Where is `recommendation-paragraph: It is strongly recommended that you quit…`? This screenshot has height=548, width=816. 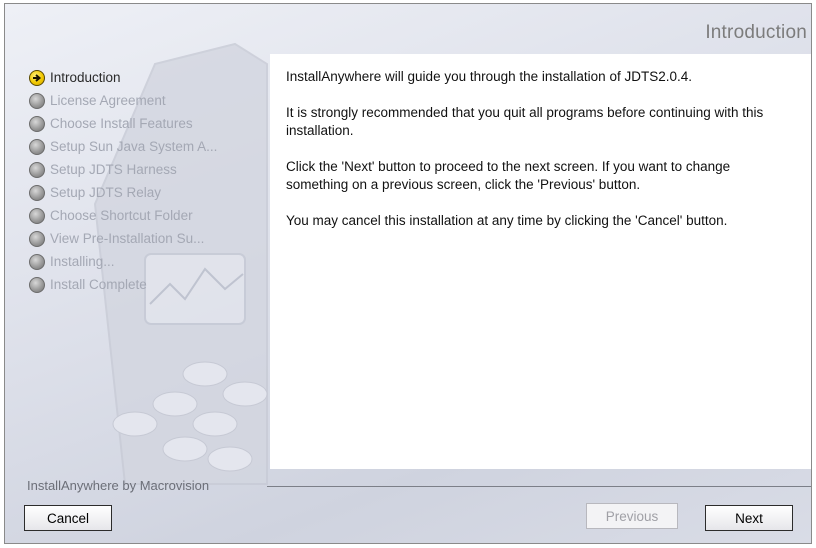
recommendation-paragraph: It is strongly recommended that you quit… is located at coordinates (525, 121).